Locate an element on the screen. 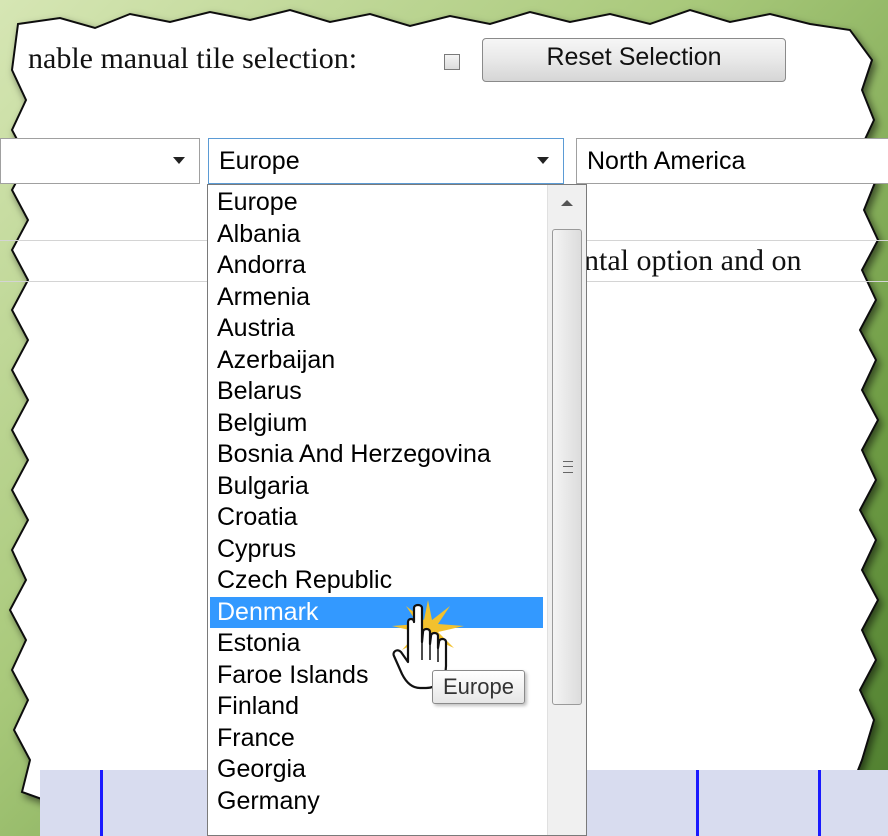  dropdown-option: Bulgaria is located at coordinates (376, 486).